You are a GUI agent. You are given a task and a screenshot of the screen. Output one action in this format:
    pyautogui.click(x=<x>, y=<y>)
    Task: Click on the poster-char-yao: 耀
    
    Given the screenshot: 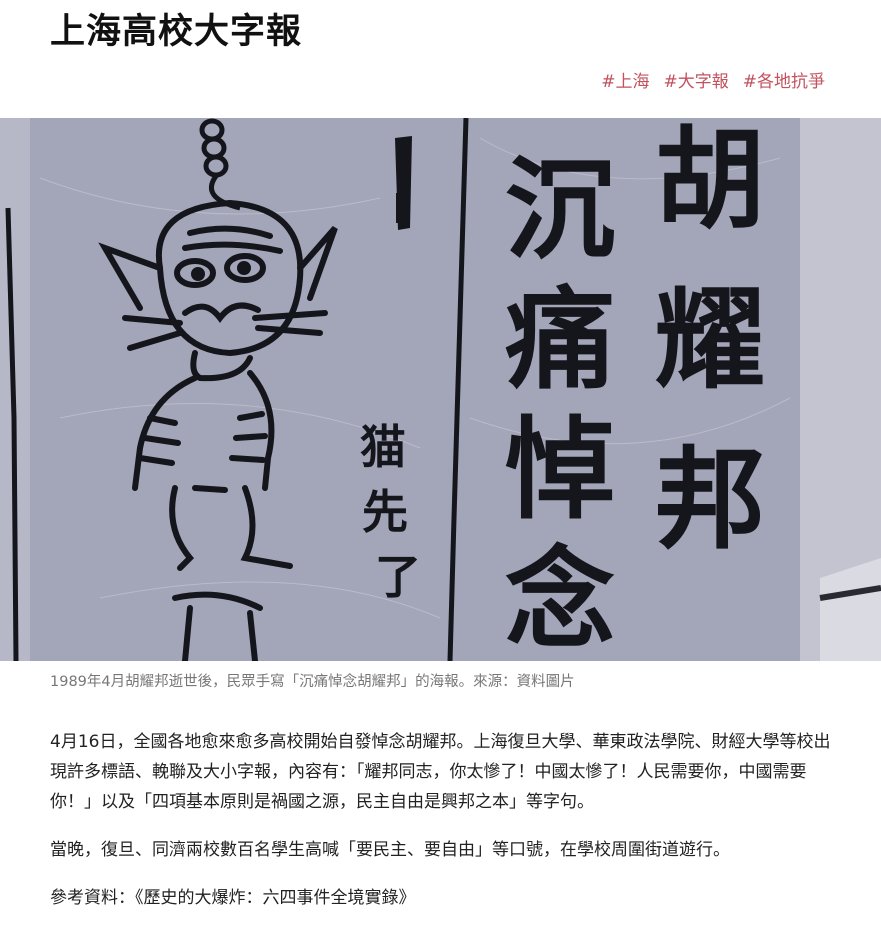 What is the action you would take?
    pyautogui.click(x=710, y=339)
    